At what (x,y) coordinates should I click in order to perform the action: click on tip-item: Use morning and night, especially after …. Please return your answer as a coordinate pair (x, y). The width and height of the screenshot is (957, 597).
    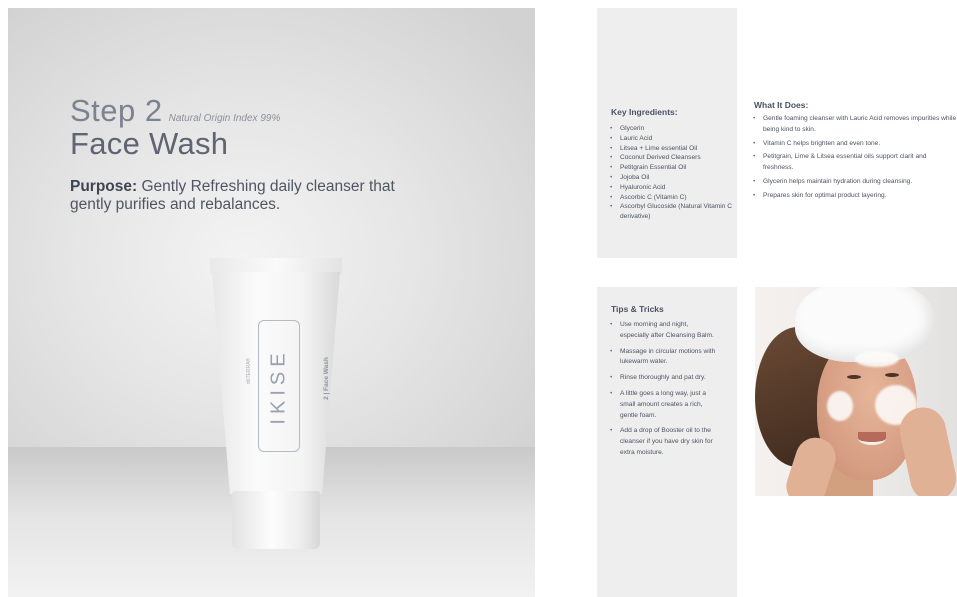
    Looking at the image, I should click on (664, 331).